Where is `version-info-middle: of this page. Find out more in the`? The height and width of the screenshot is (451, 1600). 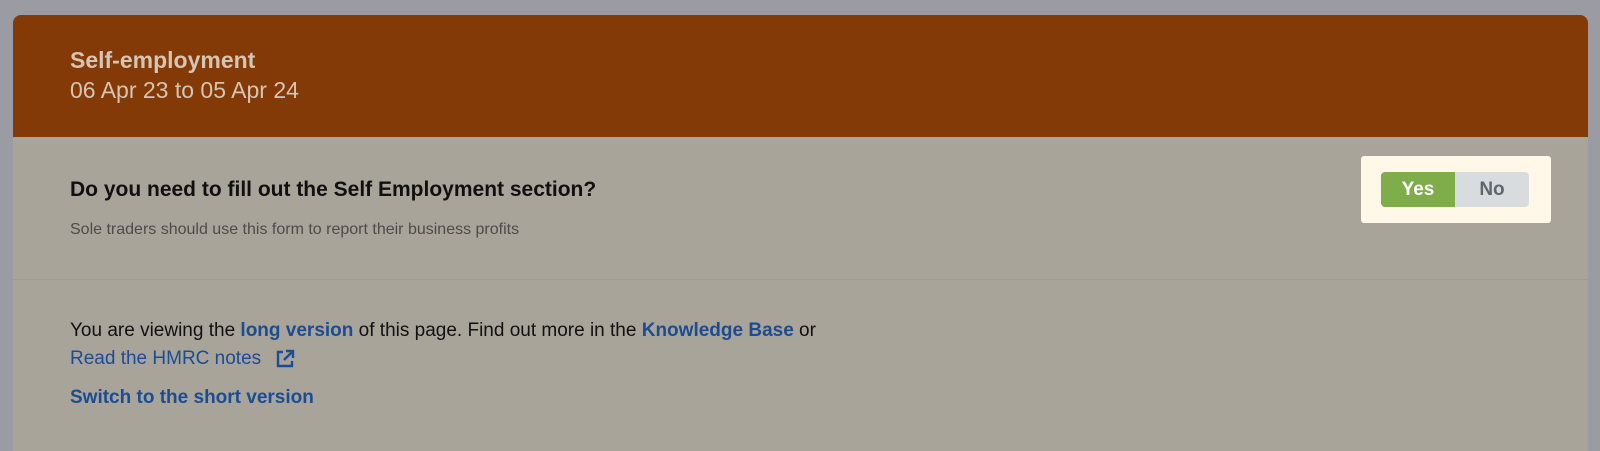
version-info-middle: of this page. Find out more in the is located at coordinates (497, 330).